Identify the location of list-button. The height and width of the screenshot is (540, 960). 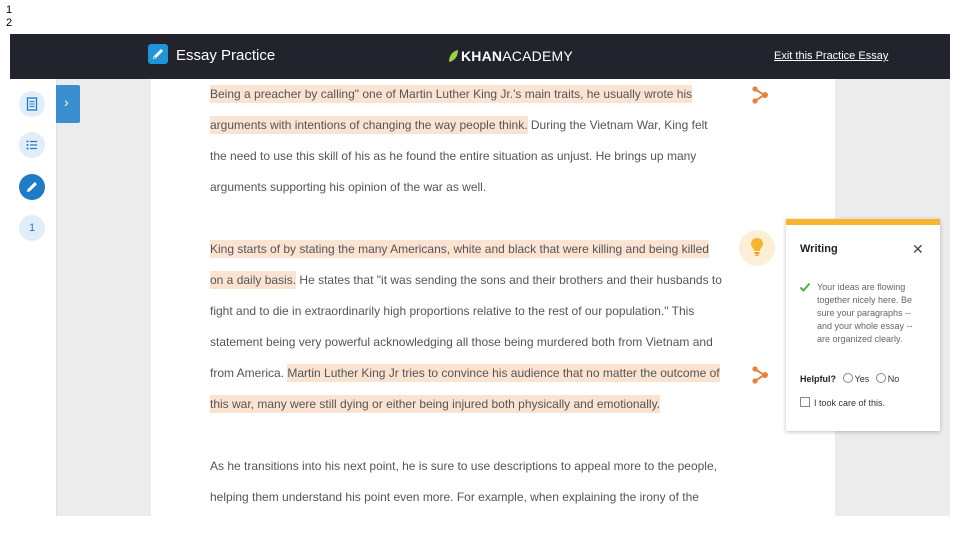
(32, 145).